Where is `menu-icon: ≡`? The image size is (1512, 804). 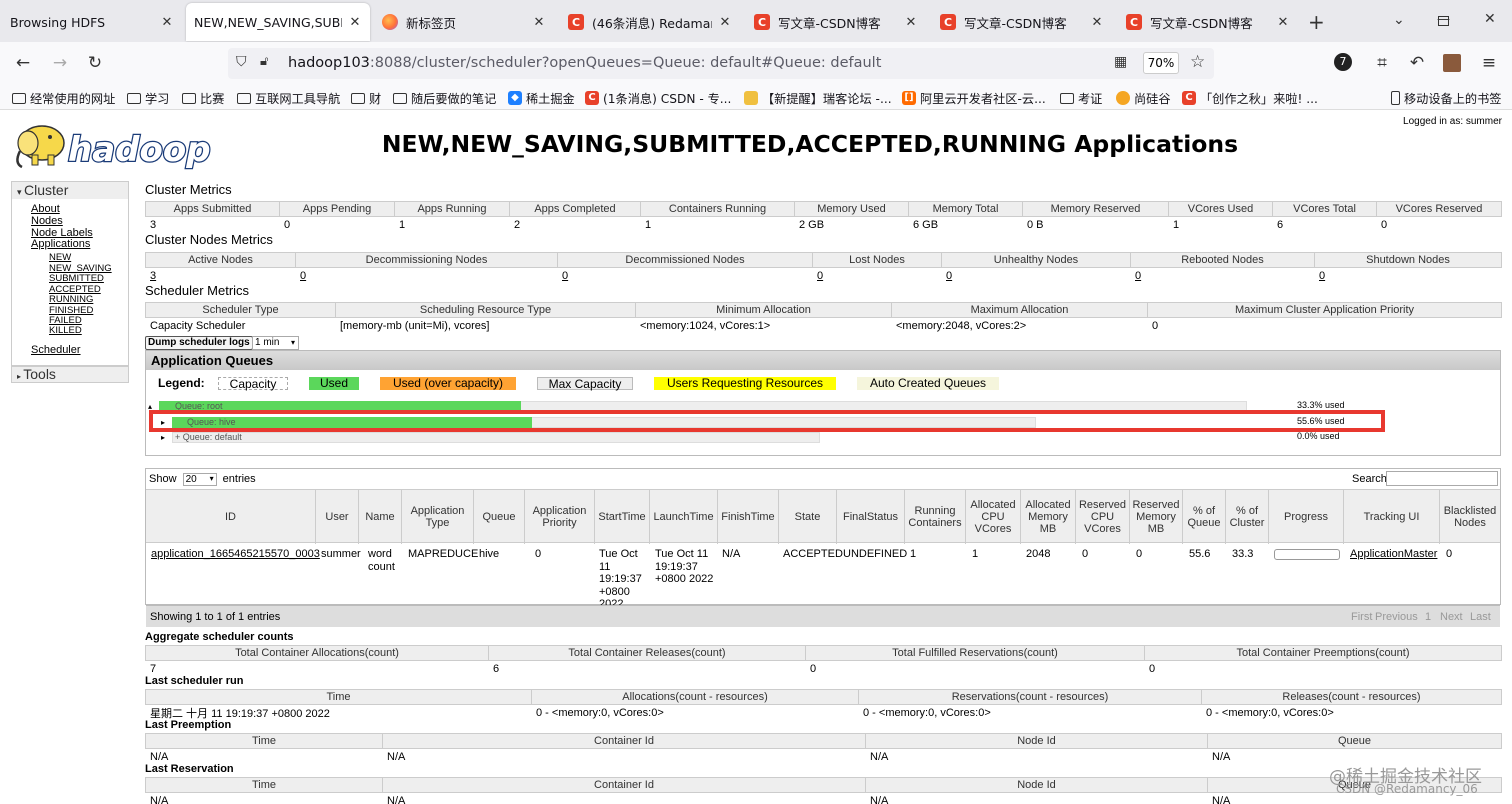
menu-icon: ≡ is located at coordinates (1489, 63).